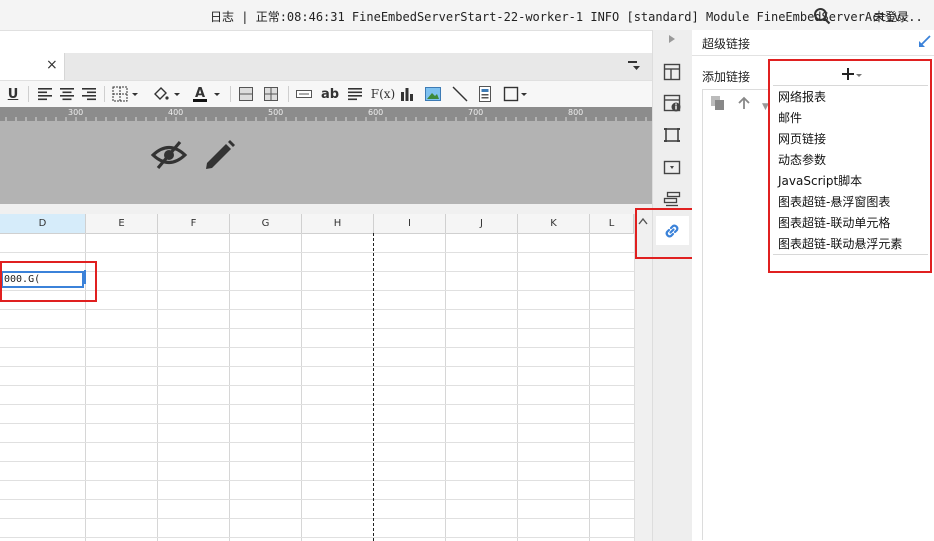  I want to click on font-color-icon: A, so click(207, 94).